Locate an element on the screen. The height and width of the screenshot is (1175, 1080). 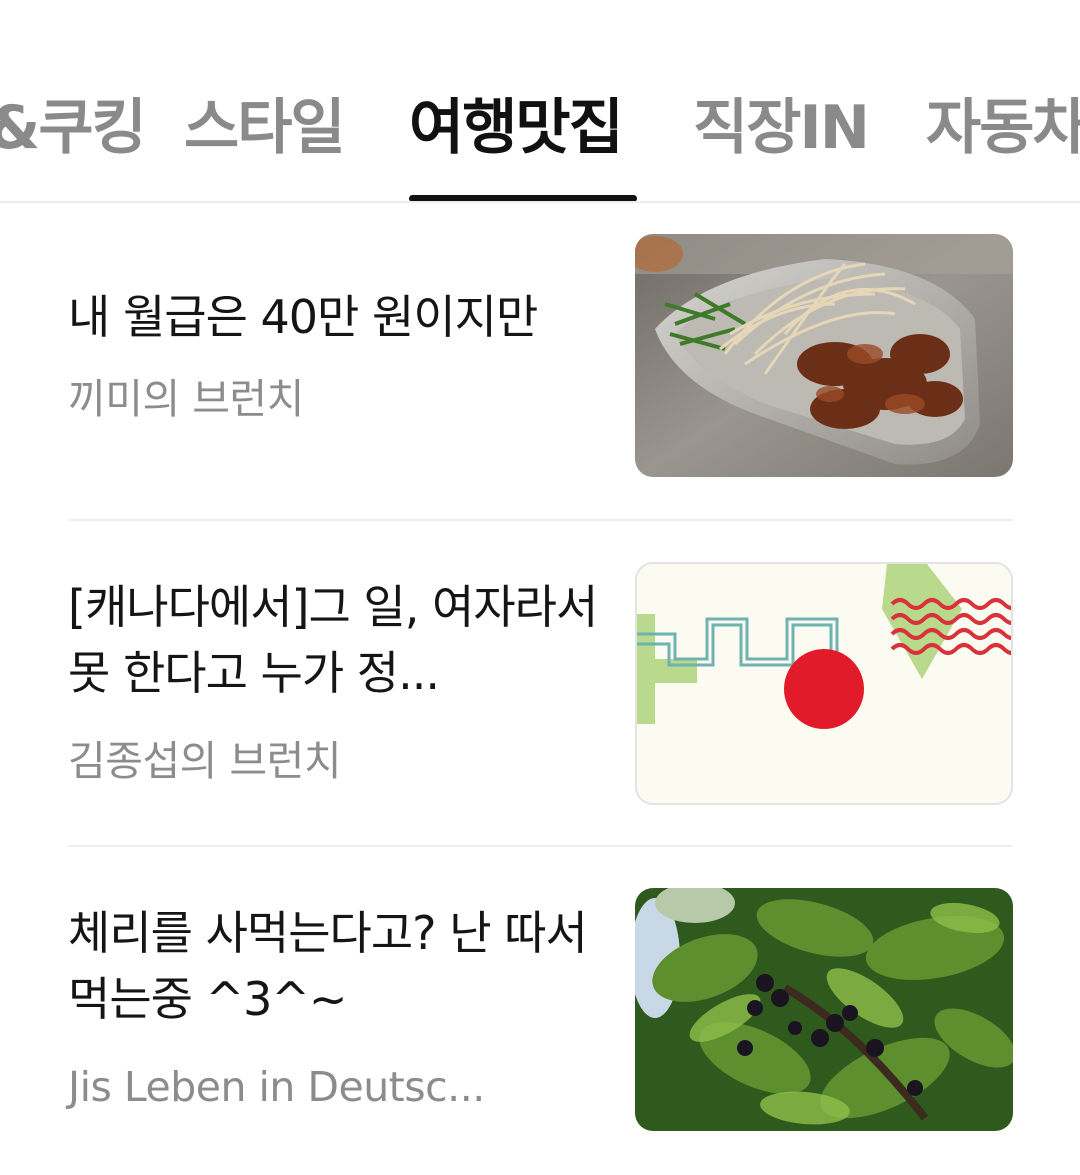
article-author: 김종섭의 브런치 is located at coordinates (205, 761).